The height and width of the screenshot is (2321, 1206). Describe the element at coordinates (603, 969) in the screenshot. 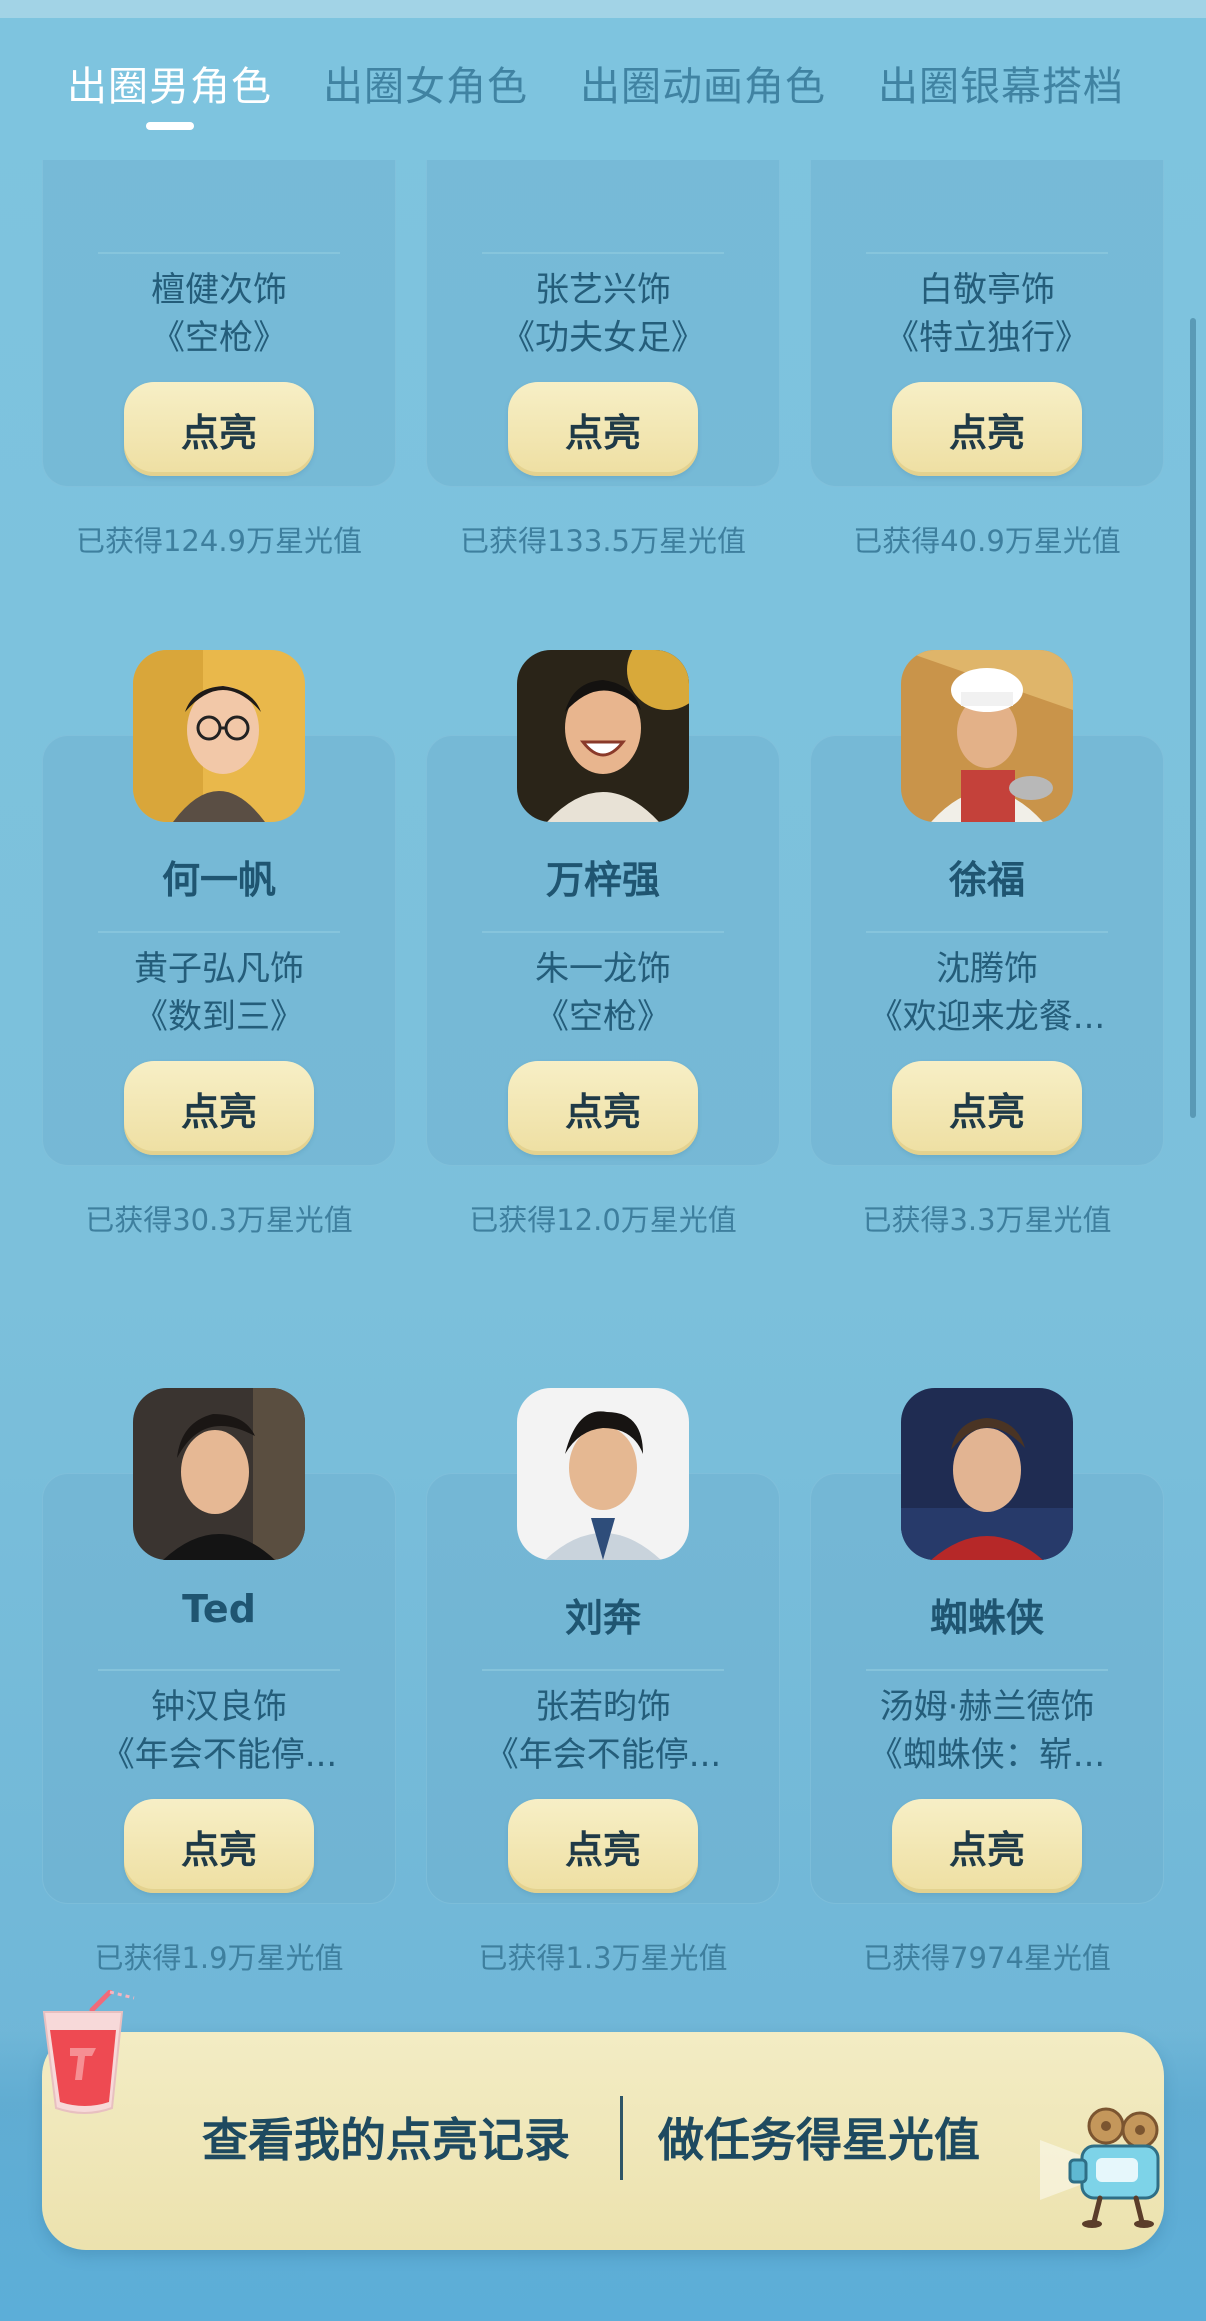

I see `actor-credit: 朱一龙饰` at that location.